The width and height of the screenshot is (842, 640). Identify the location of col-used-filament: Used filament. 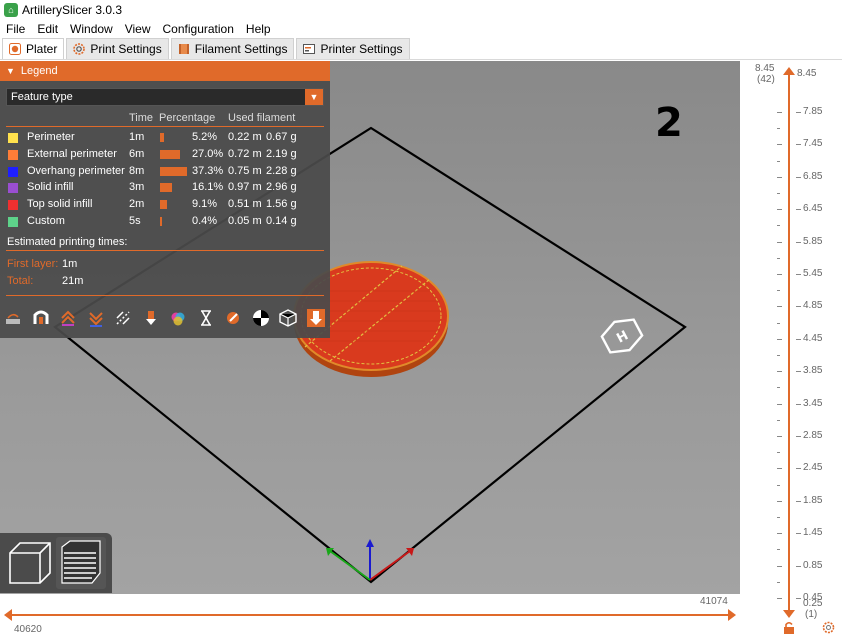
(262, 118).